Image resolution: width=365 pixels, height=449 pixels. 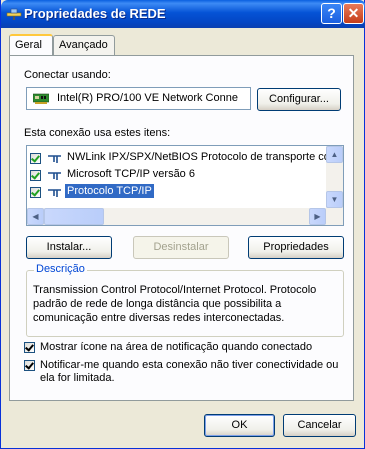 I want to click on close-button: ✕, so click(x=353, y=13).